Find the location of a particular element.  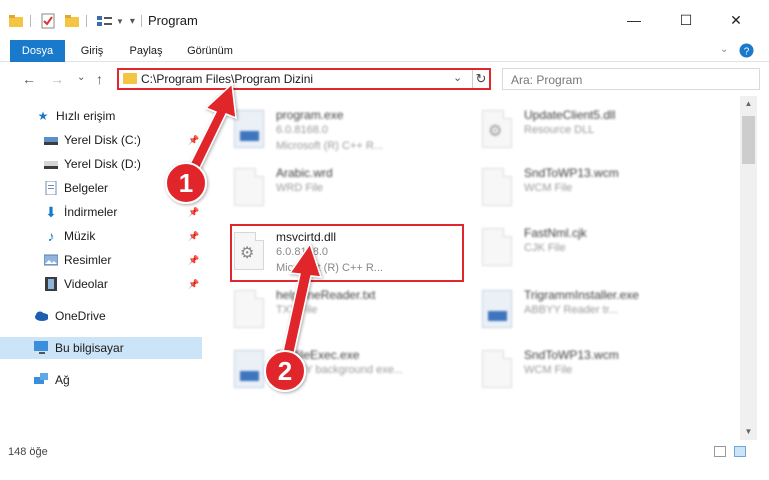

forward-button: → is located at coordinates (57, 79).